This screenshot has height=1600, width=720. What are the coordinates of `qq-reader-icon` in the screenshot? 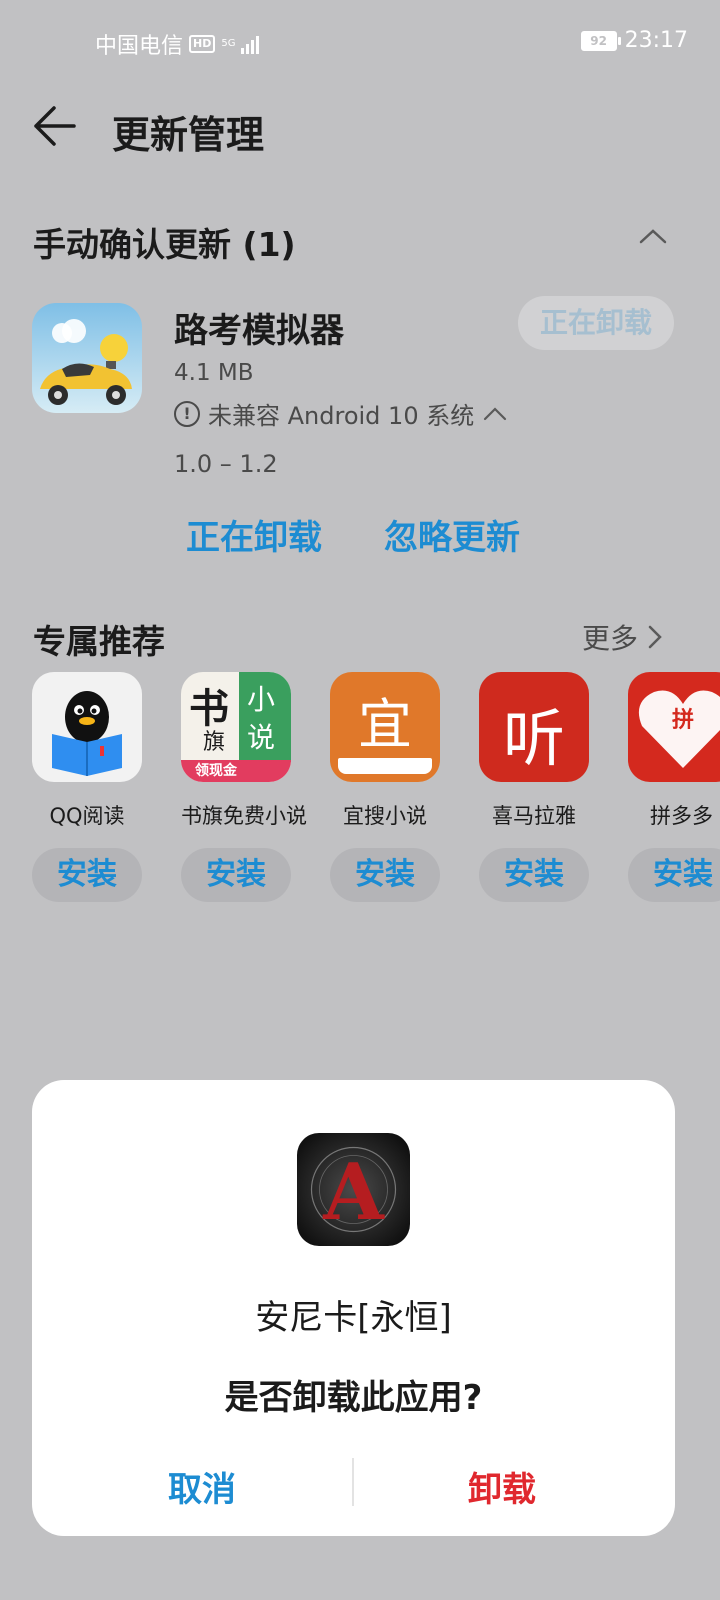 It's located at (87, 727).